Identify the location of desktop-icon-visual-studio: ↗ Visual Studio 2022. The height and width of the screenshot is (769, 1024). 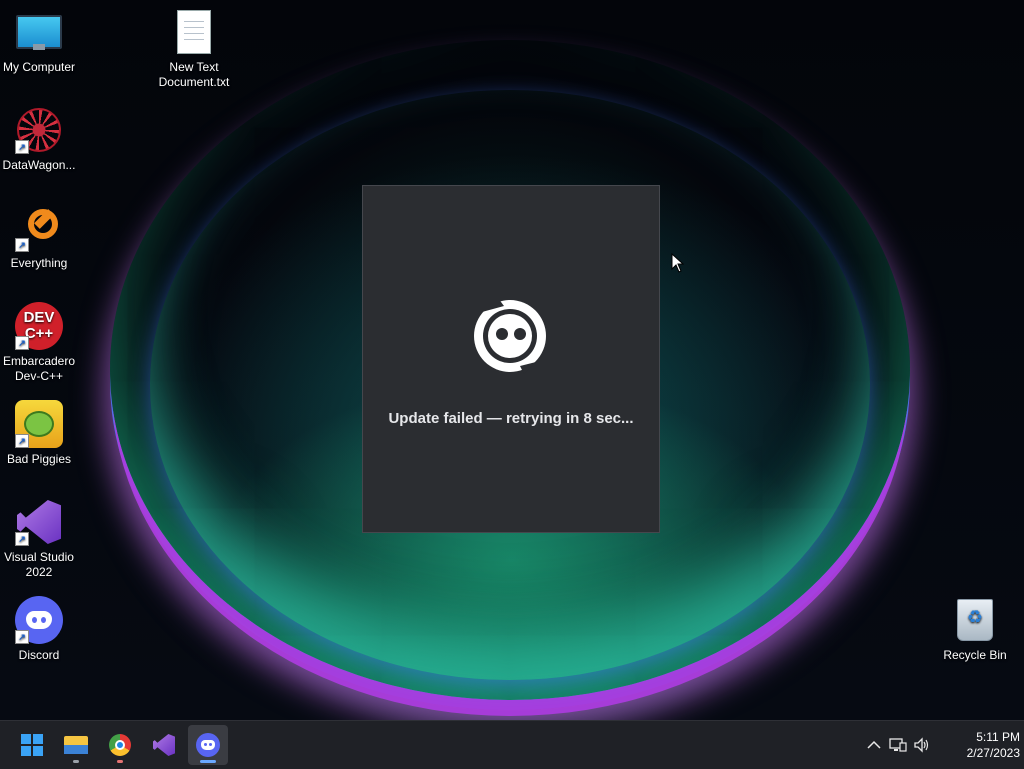
(39, 539).